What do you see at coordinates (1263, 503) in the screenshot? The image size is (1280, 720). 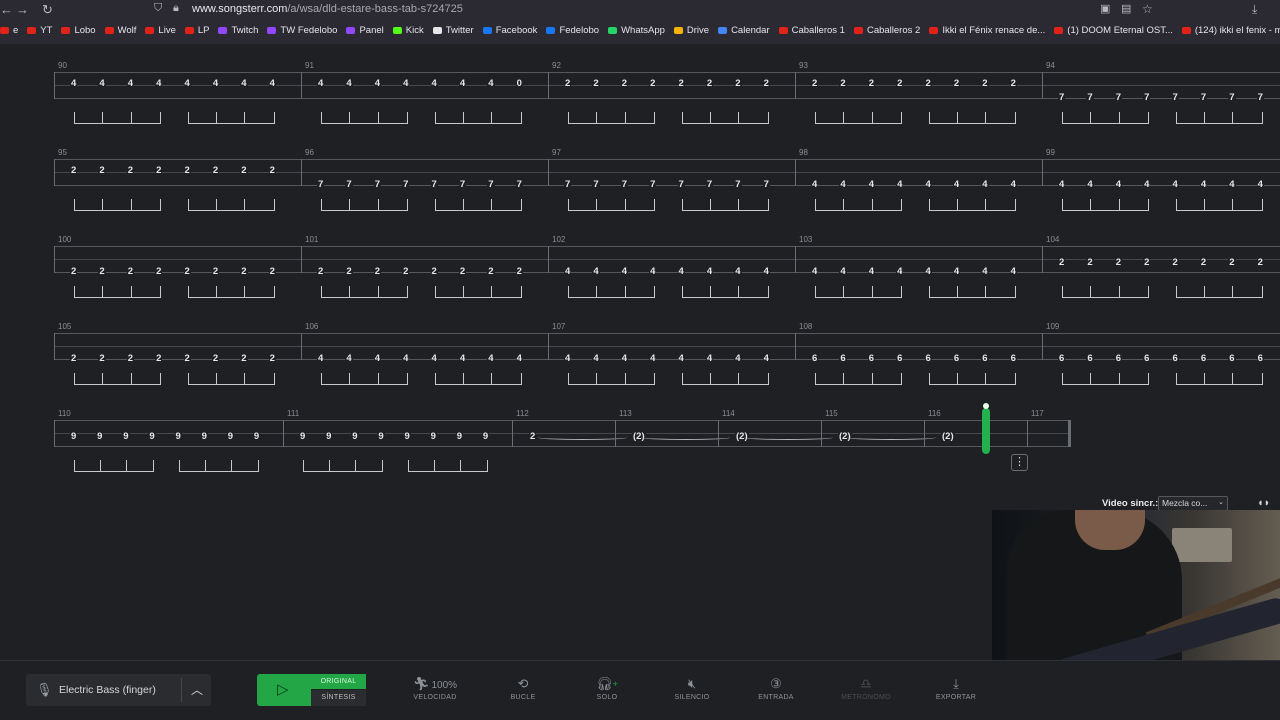 I see `video-audio-icon: ◖◗` at bounding box center [1263, 503].